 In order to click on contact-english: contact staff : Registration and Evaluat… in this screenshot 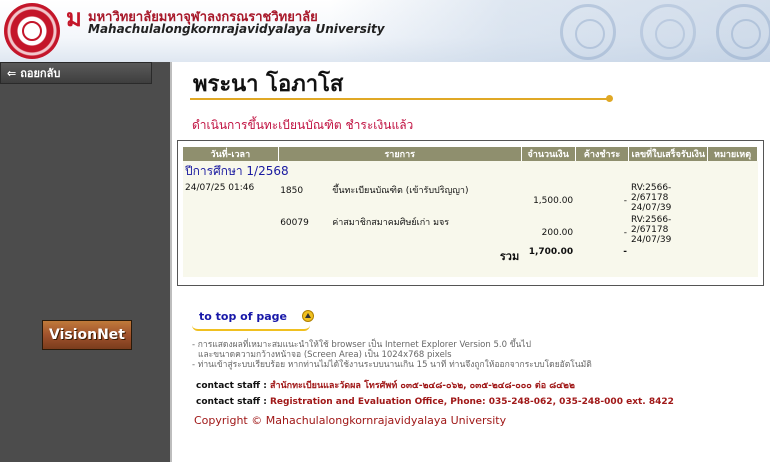, I will do `click(435, 402)`.